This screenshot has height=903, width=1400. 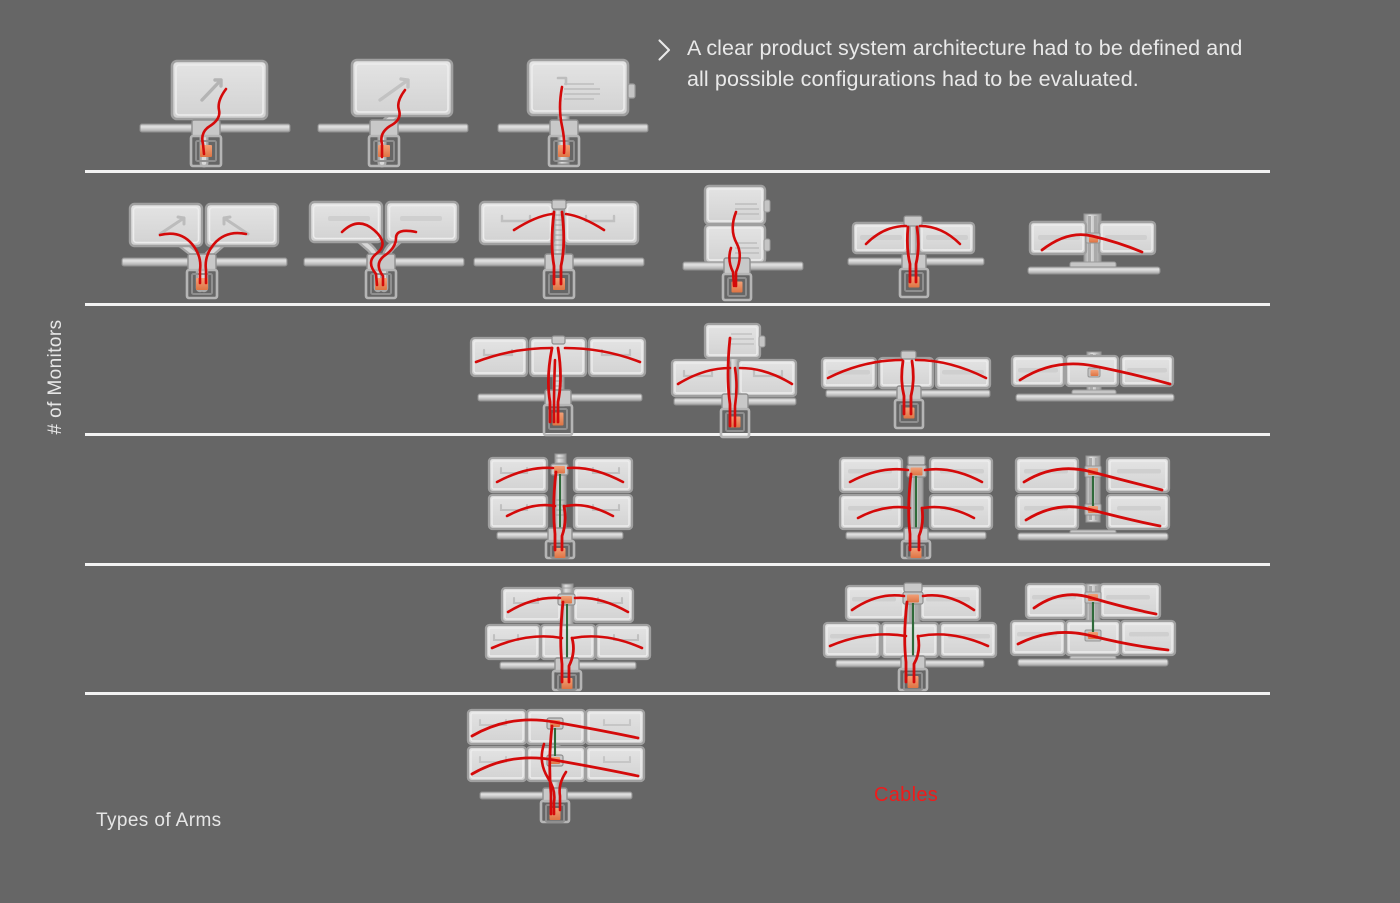 I want to click on config-3monitors-crossbar-clamp-arm, so click(x=908, y=388).